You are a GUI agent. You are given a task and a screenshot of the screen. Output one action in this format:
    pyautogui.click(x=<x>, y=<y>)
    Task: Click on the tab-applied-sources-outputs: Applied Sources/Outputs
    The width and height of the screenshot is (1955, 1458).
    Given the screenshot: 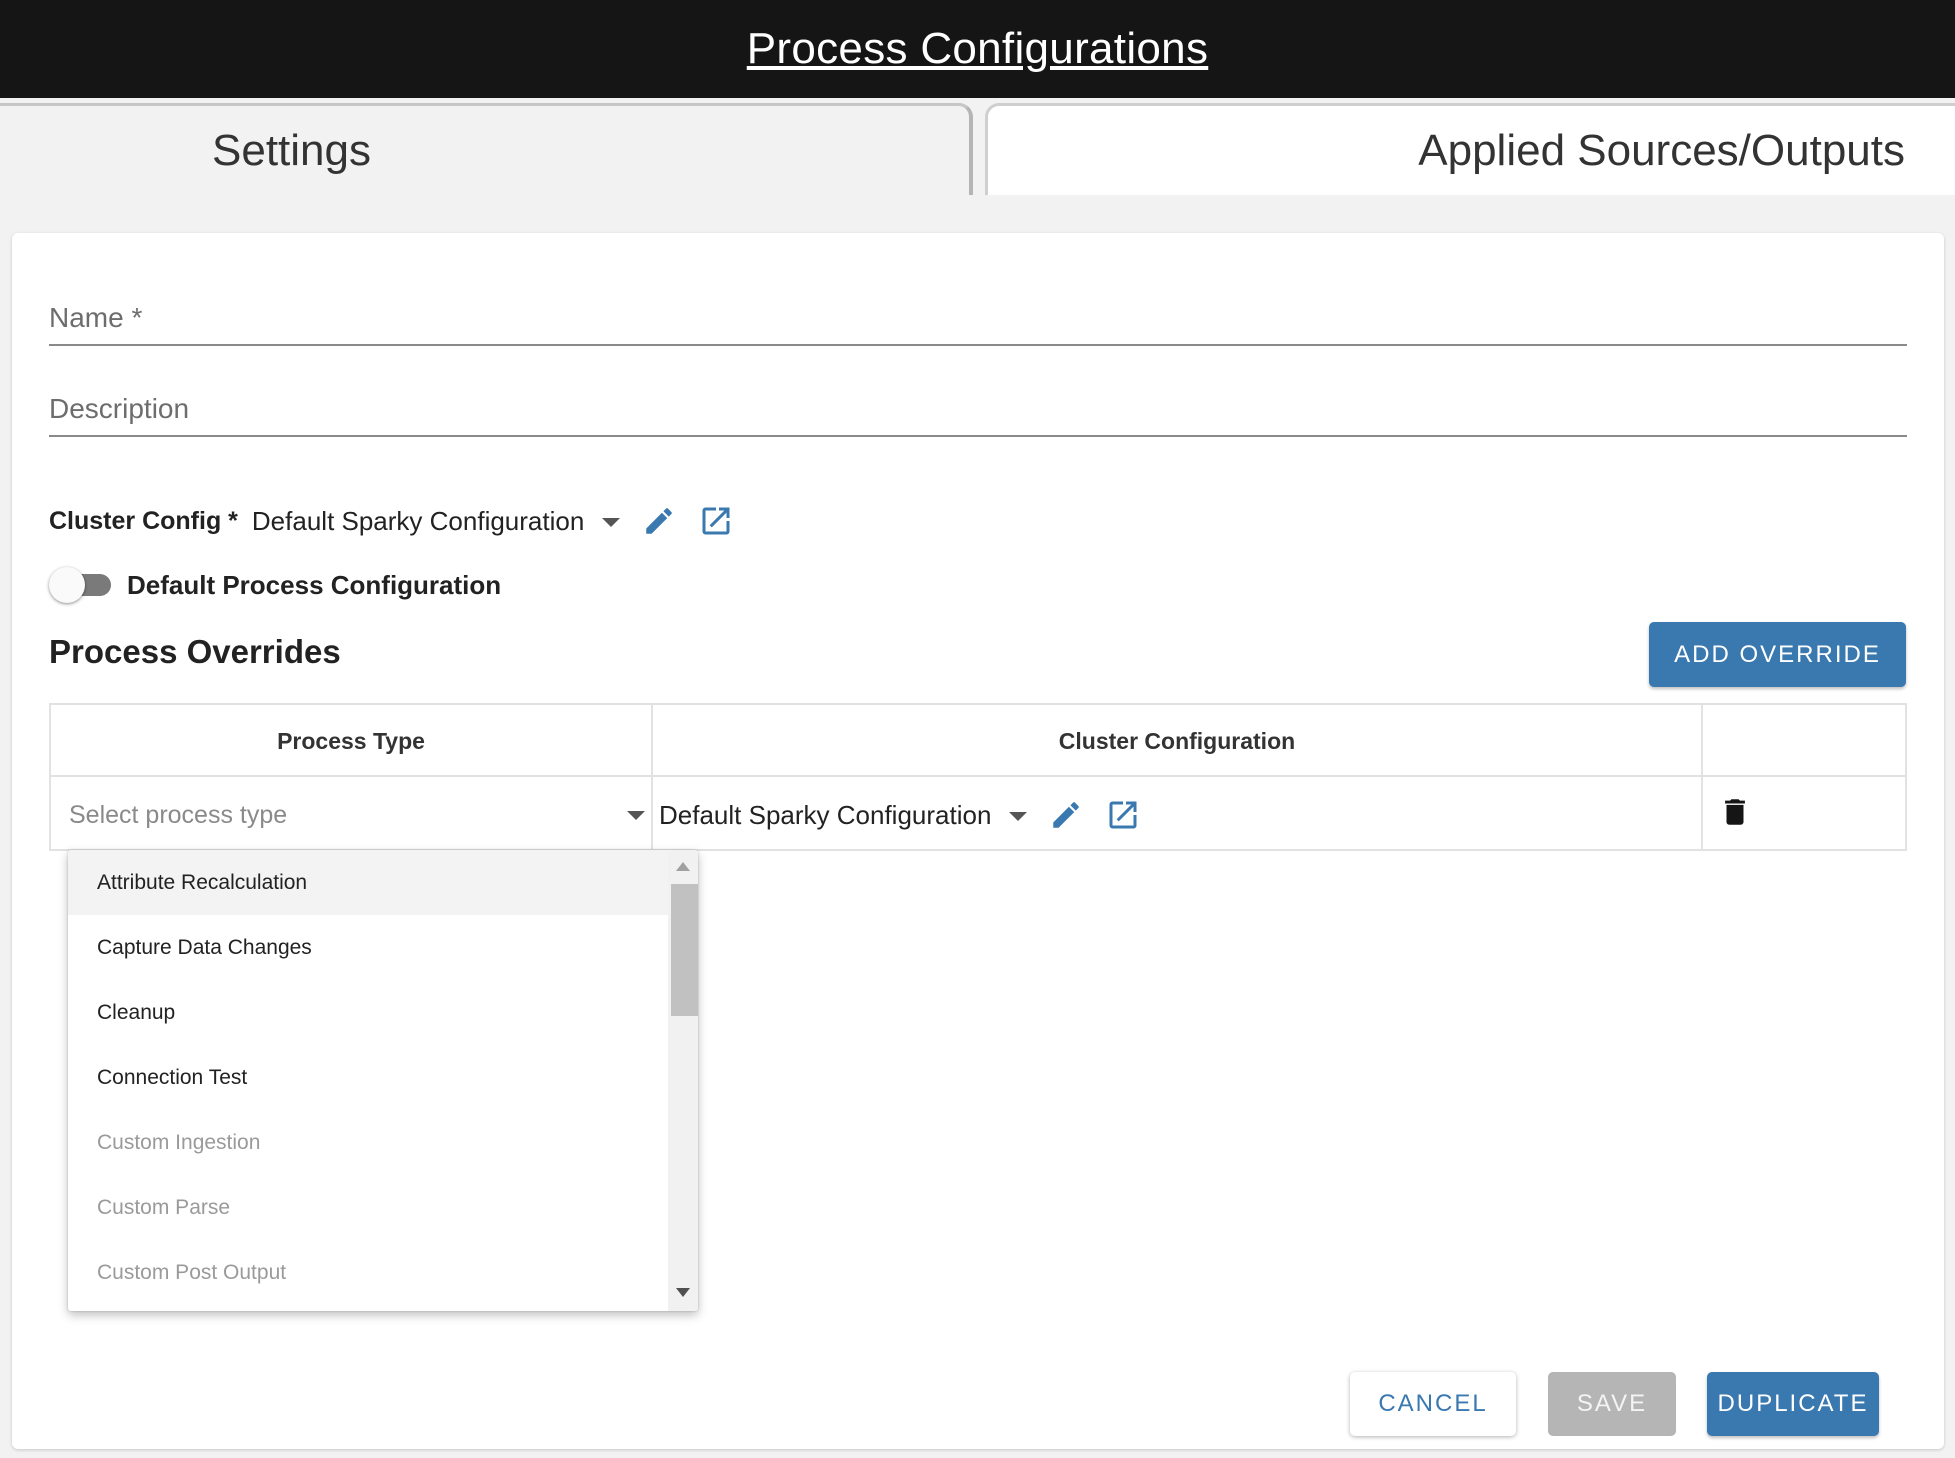 What is the action you would take?
    pyautogui.click(x=1470, y=149)
    